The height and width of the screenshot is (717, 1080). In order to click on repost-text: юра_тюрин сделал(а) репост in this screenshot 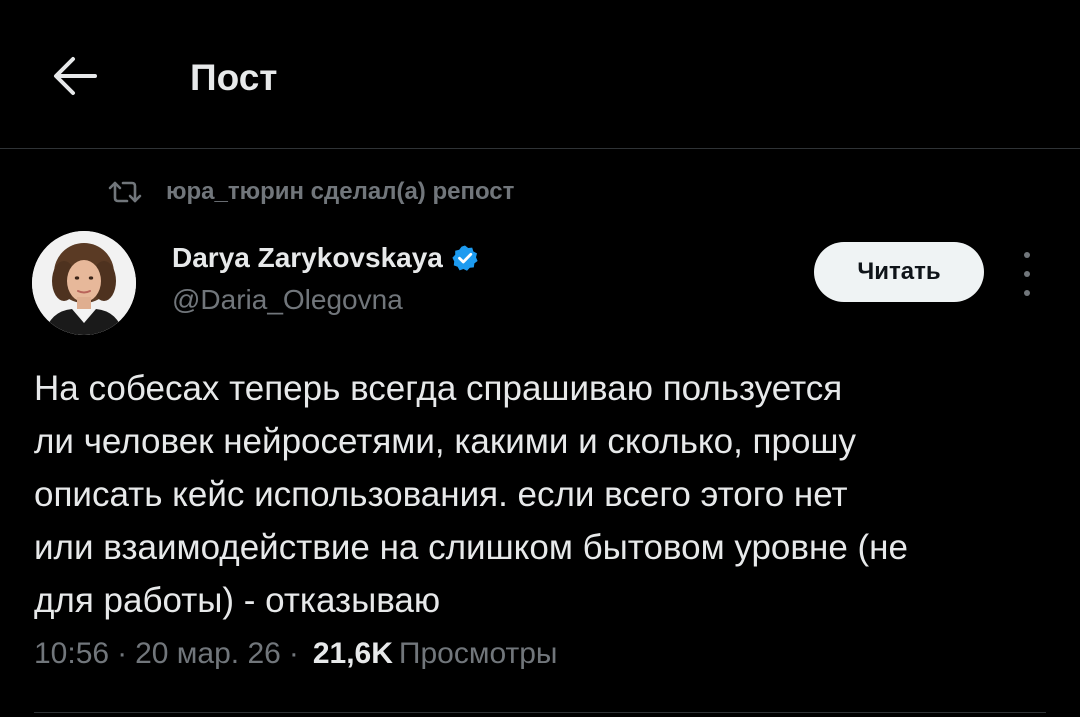, I will do `click(340, 191)`.